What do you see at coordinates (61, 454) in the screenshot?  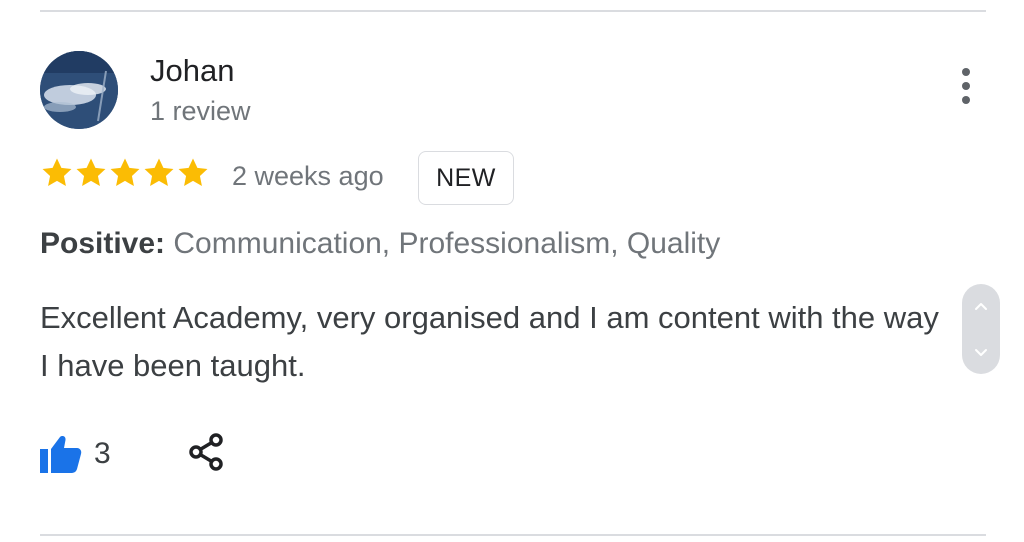 I see `thumbs-up-icon` at bounding box center [61, 454].